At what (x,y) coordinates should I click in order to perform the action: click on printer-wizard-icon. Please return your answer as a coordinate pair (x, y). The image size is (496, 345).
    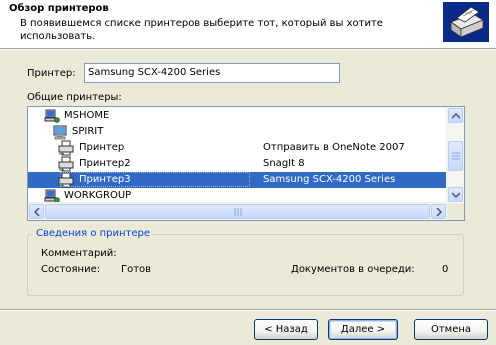
    Looking at the image, I should click on (466, 22).